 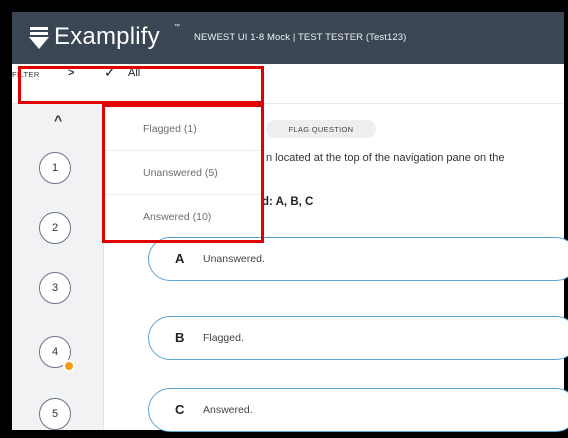 What do you see at coordinates (39, 38) in the screenshot?
I see `download-arrow-icon` at bounding box center [39, 38].